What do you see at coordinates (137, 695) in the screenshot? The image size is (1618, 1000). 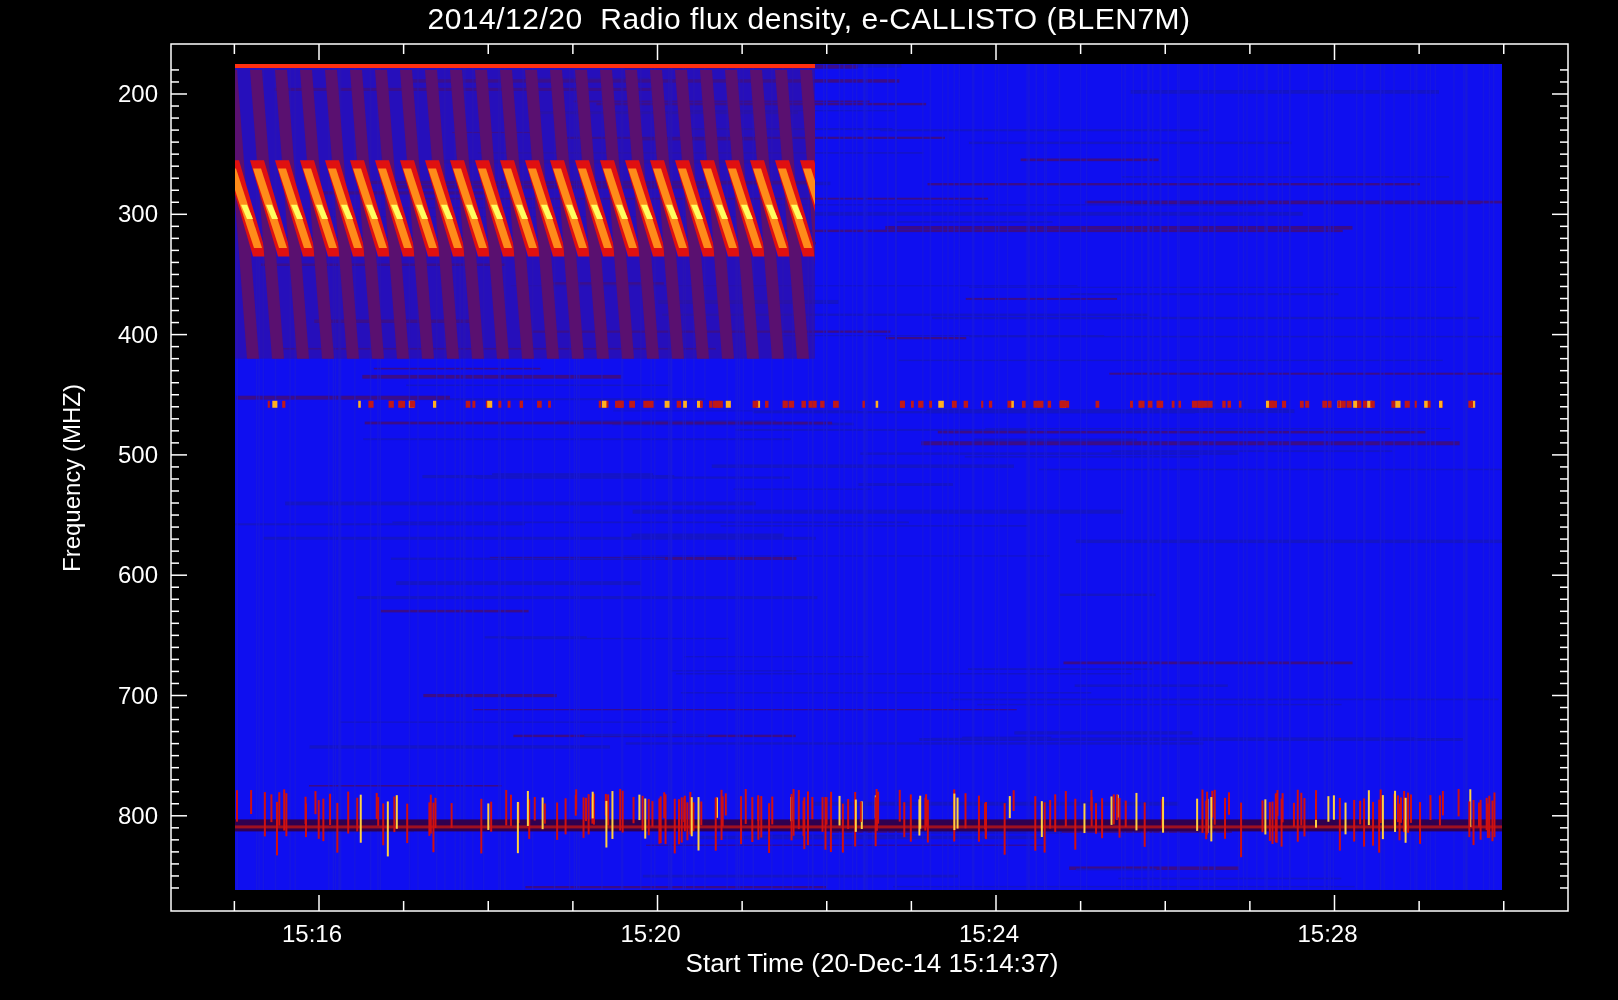 I see `tick-label: 700` at bounding box center [137, 695].